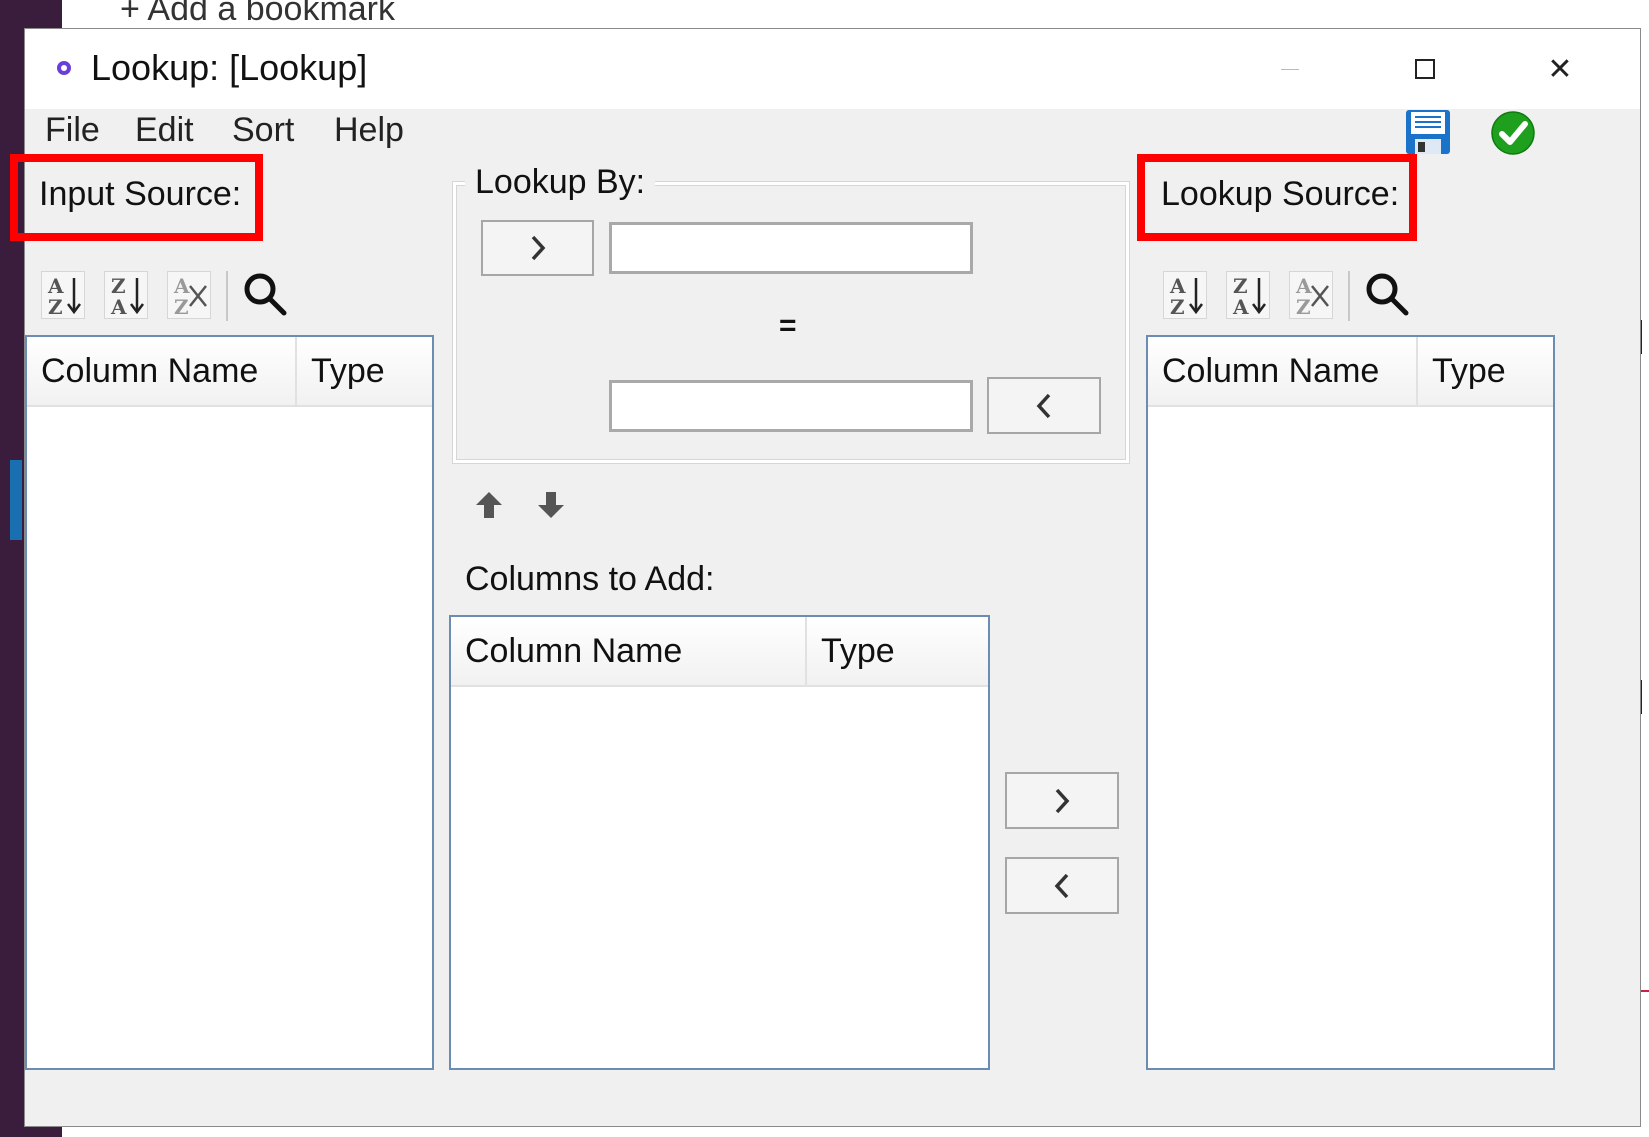 This screenshot has width=1649, height=1137. Describe the element at coordinates (1428, 132) in the screenshot. I see `save-icon` at that location.